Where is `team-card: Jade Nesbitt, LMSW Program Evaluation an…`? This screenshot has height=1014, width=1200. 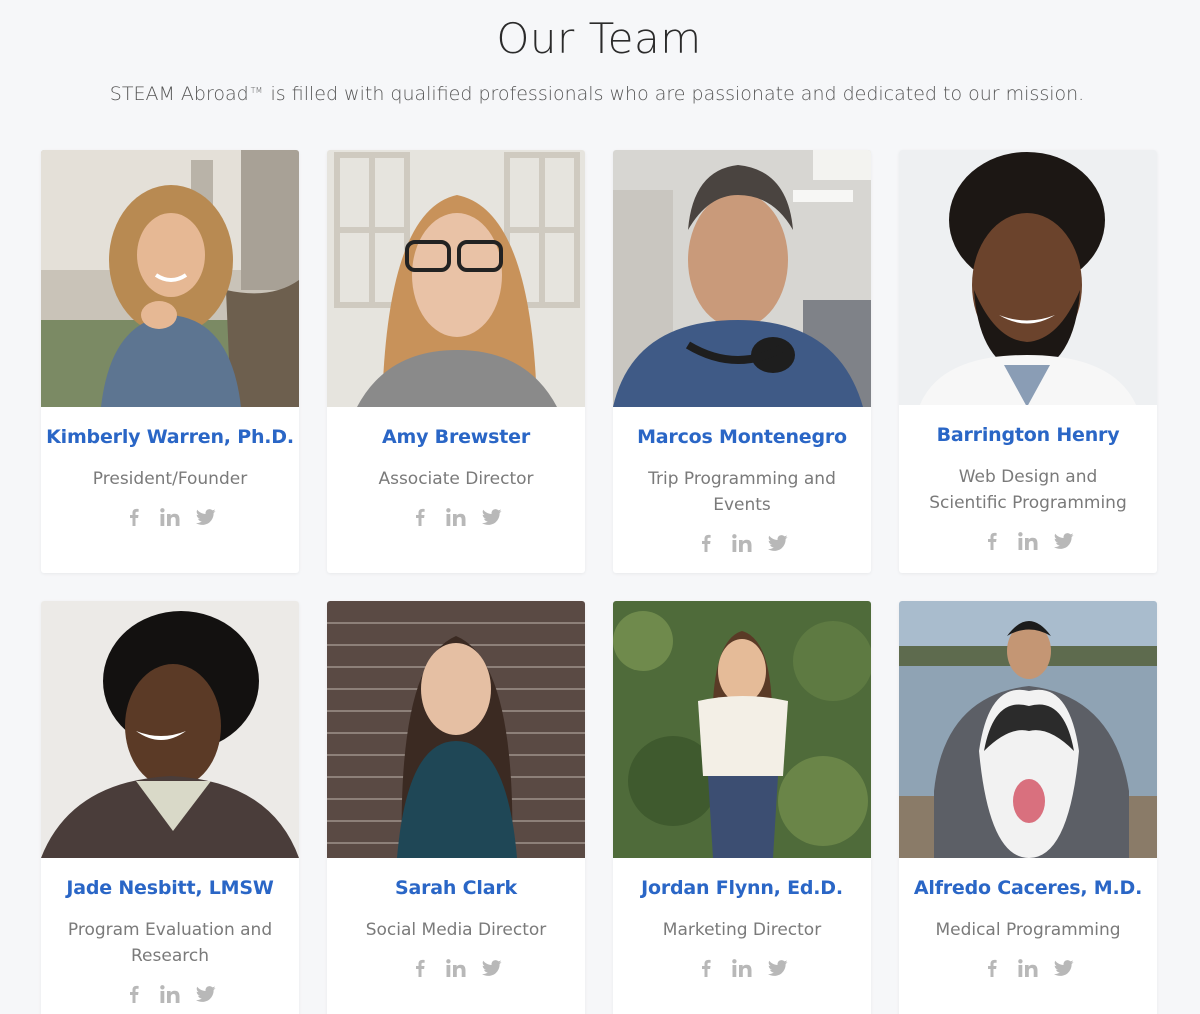
team-card: Jade Nesbitt, LMSW Program Evaluation an… is located at coordinates (170, 807).